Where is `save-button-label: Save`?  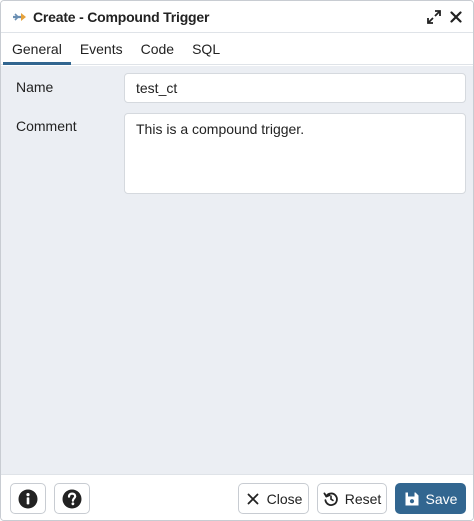 save-button-label: Save is located at coordinates (441, 498).